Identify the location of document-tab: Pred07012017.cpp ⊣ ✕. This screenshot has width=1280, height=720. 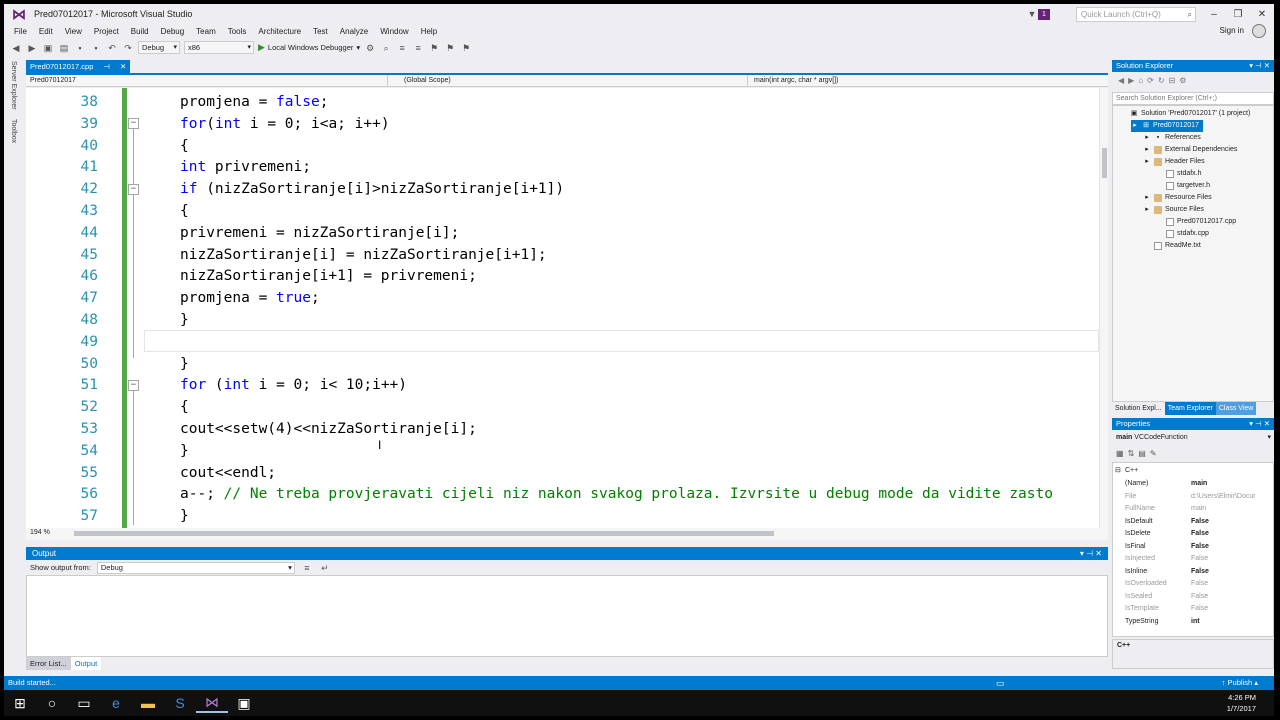
(78, 66).